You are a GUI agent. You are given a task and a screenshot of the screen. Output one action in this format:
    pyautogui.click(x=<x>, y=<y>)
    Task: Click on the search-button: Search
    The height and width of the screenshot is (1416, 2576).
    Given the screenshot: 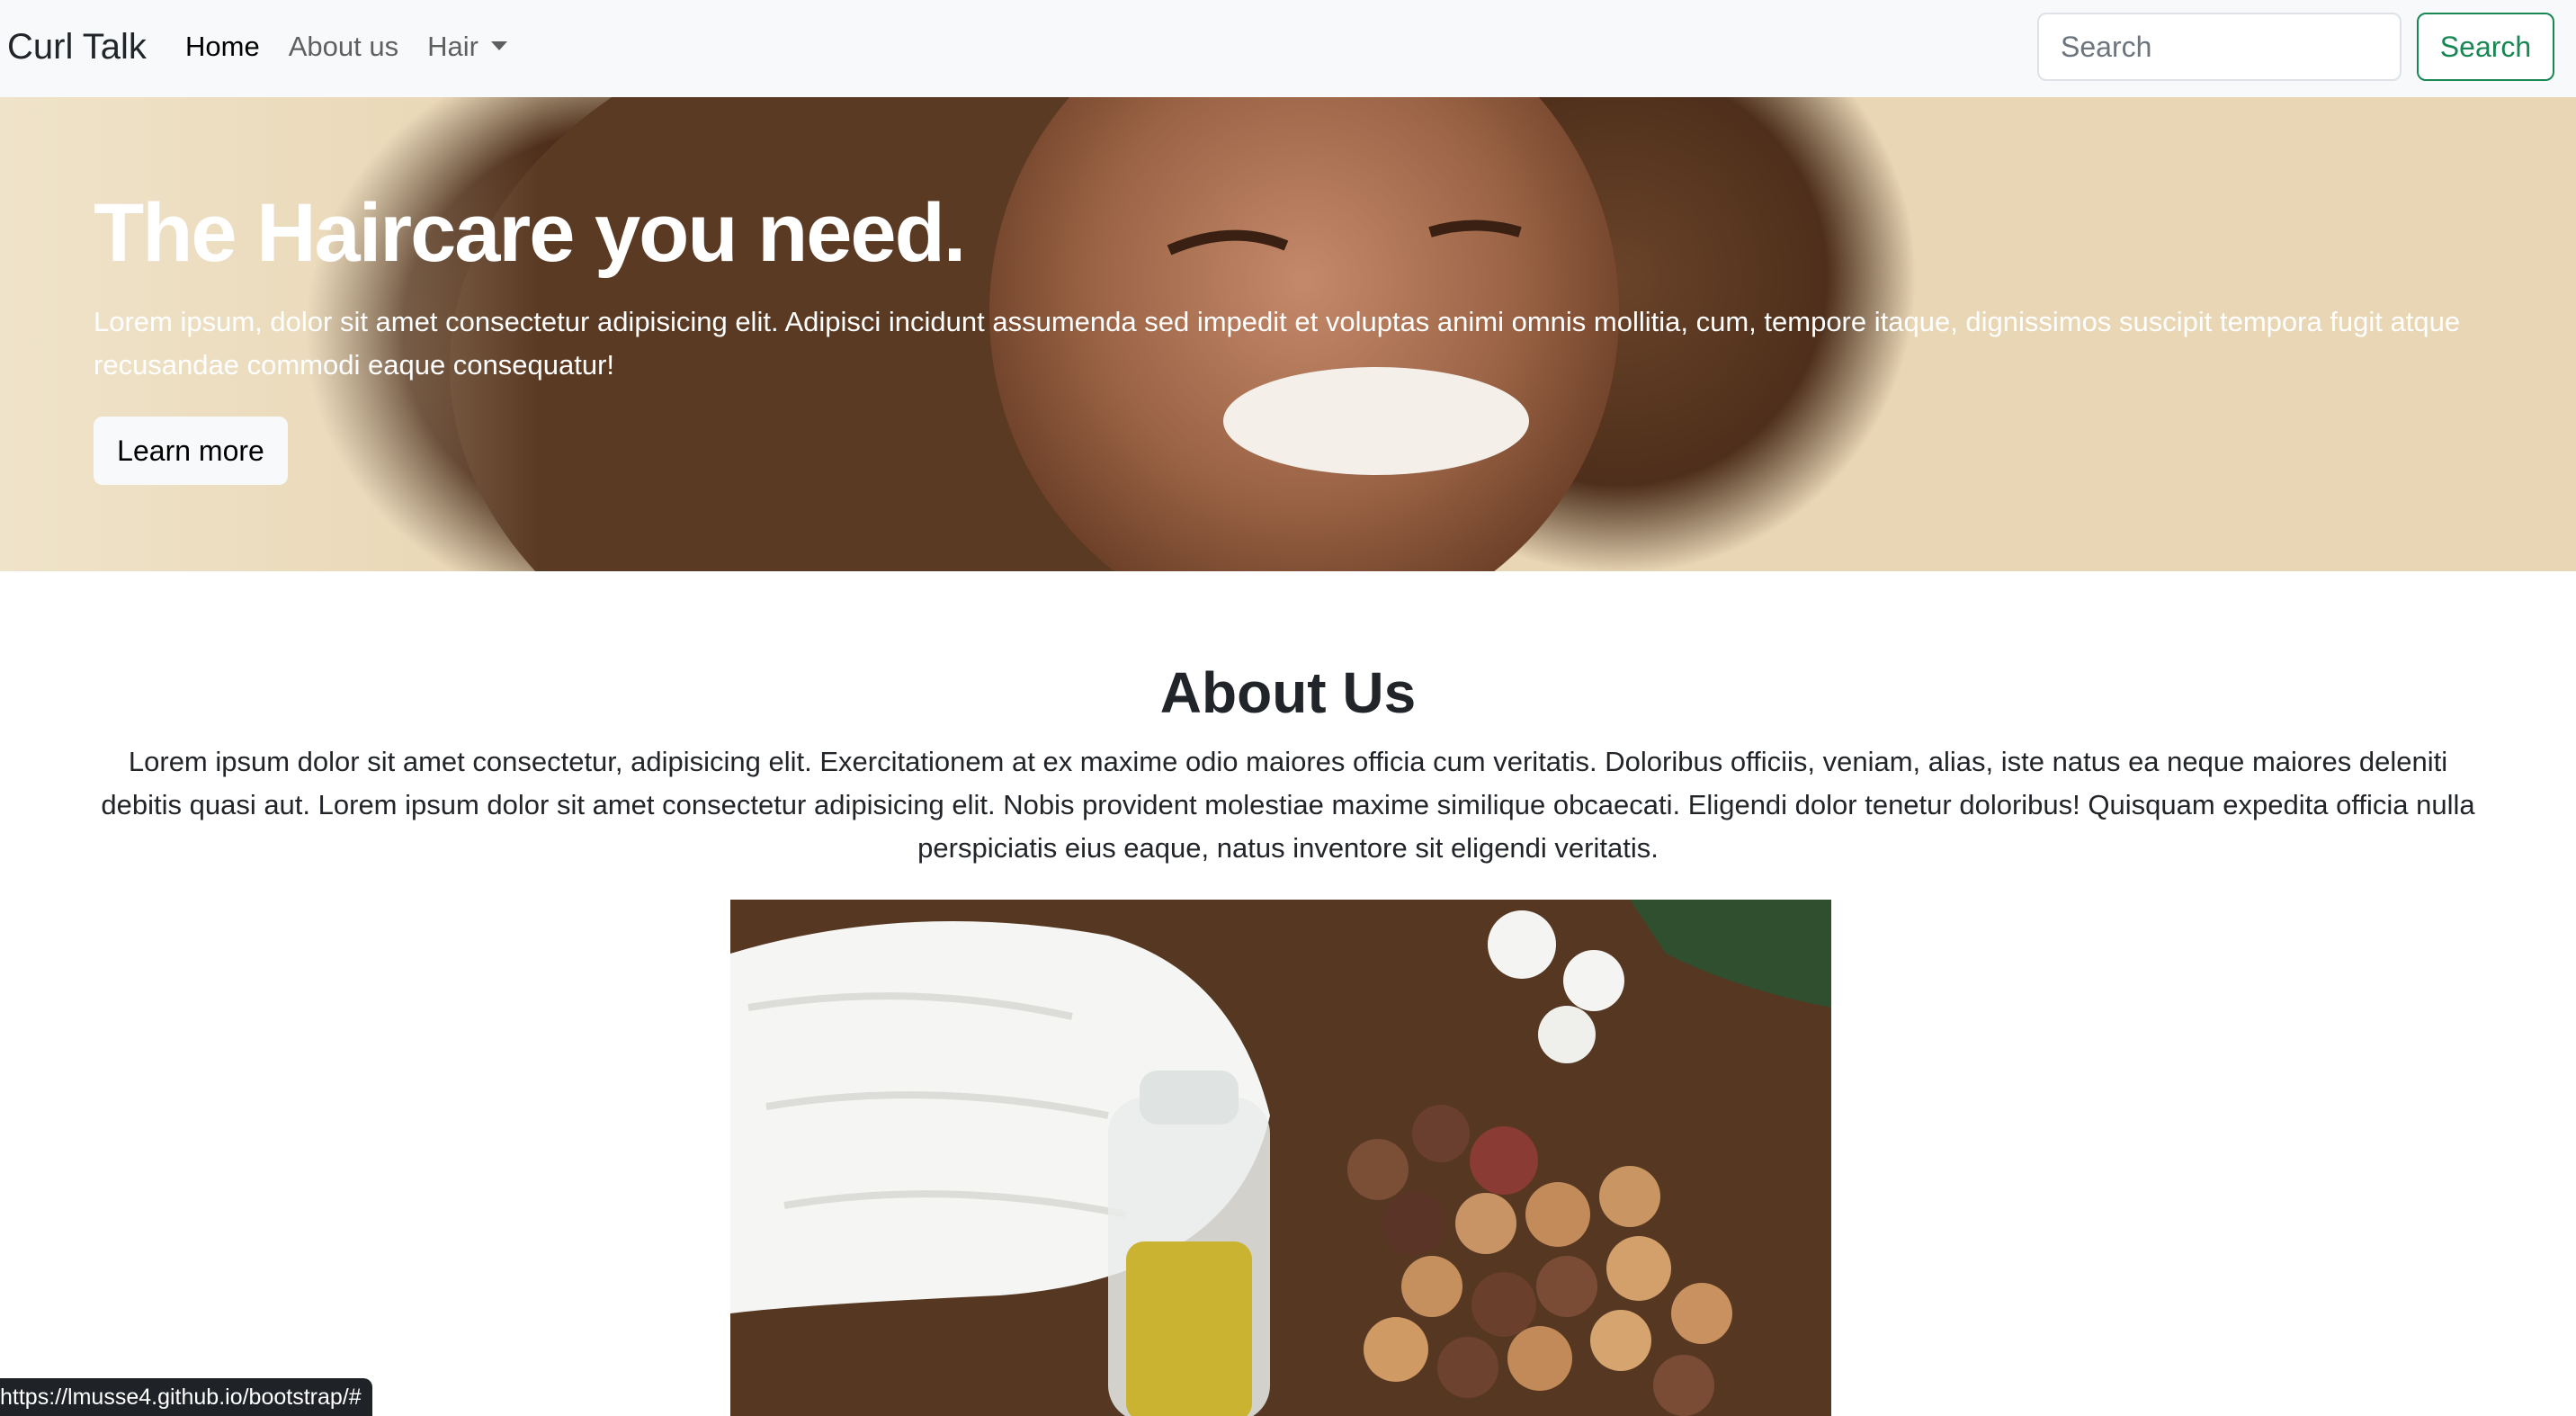 What is the action you would take?
    pyautogui.click(x=2485, y=47)
    